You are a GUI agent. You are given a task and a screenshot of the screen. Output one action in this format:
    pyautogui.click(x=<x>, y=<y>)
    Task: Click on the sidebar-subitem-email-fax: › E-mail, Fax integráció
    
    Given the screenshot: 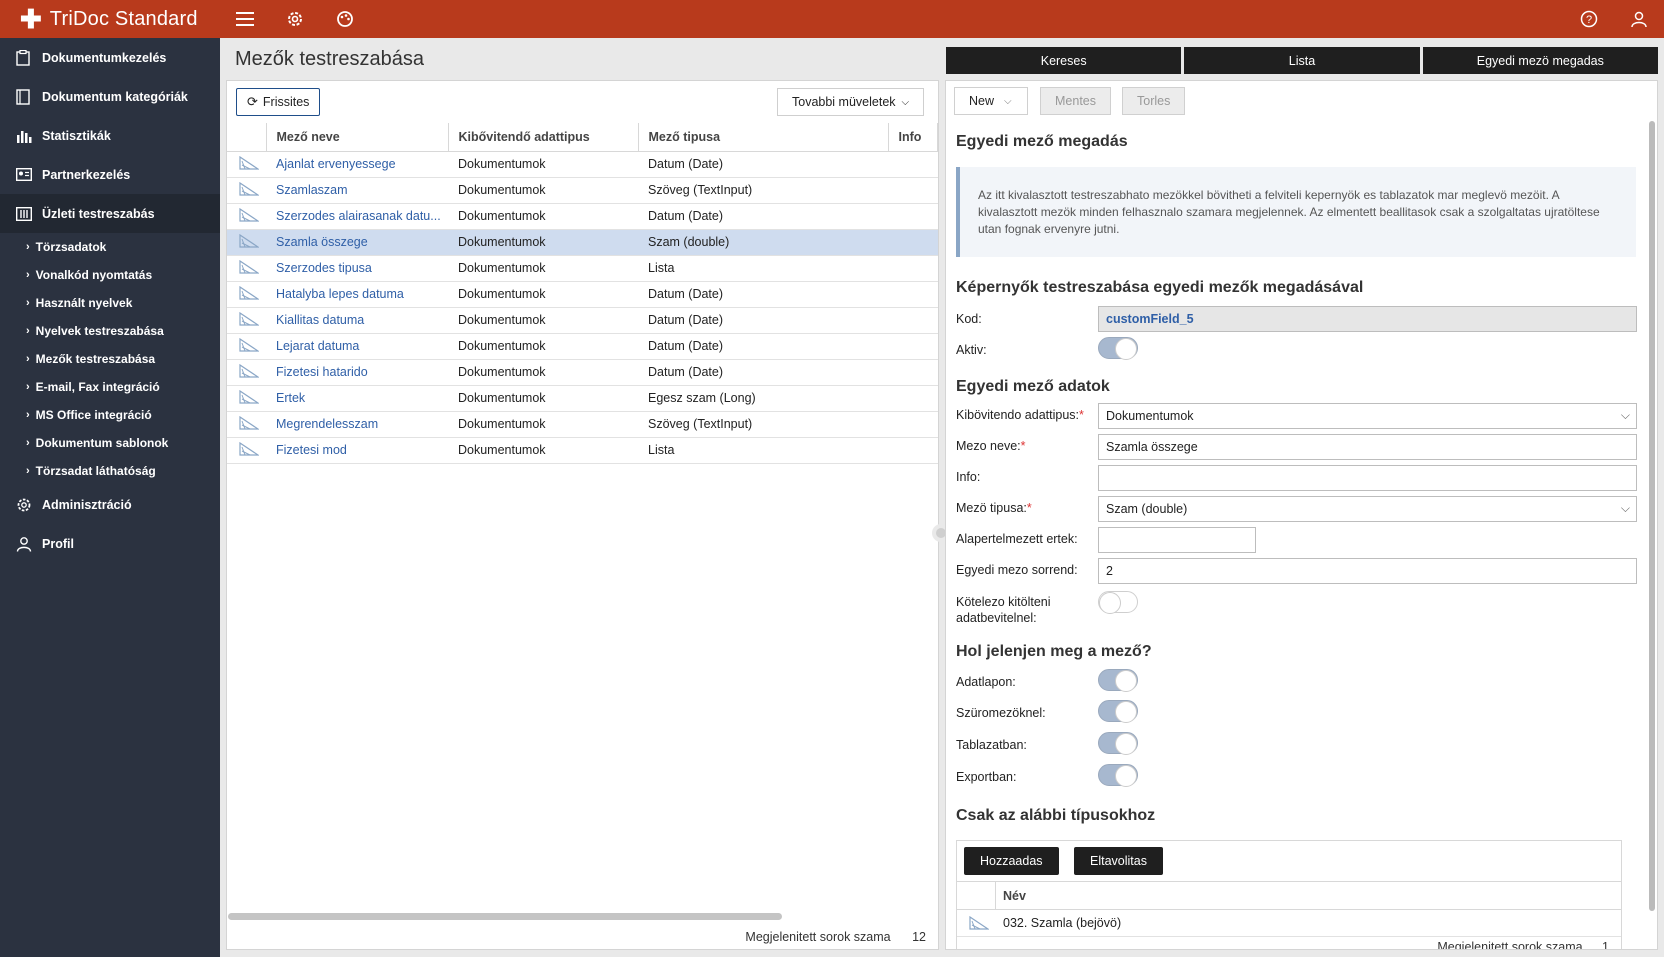 What is the action you would take?
    pyautogui.click(x=110, y=387)
    